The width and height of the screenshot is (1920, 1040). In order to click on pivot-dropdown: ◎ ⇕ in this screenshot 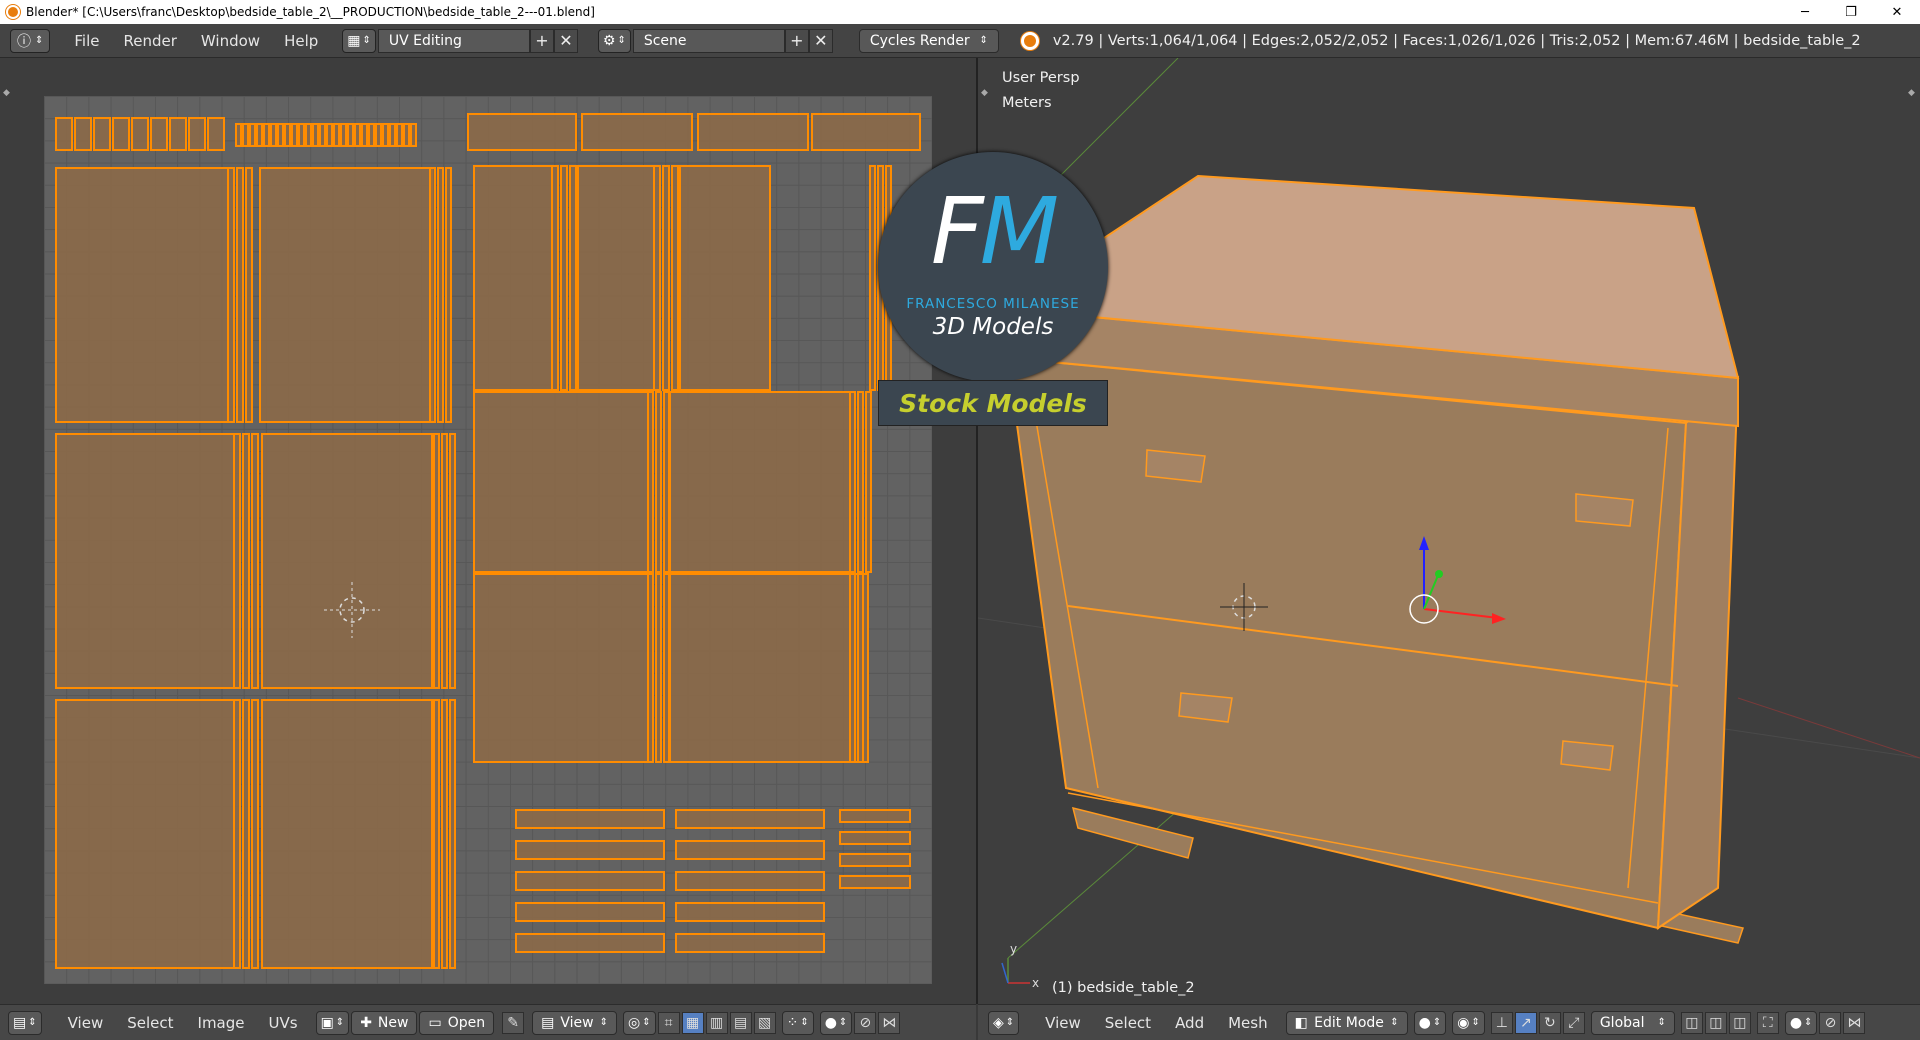, I will do `click(639, 1022)`.